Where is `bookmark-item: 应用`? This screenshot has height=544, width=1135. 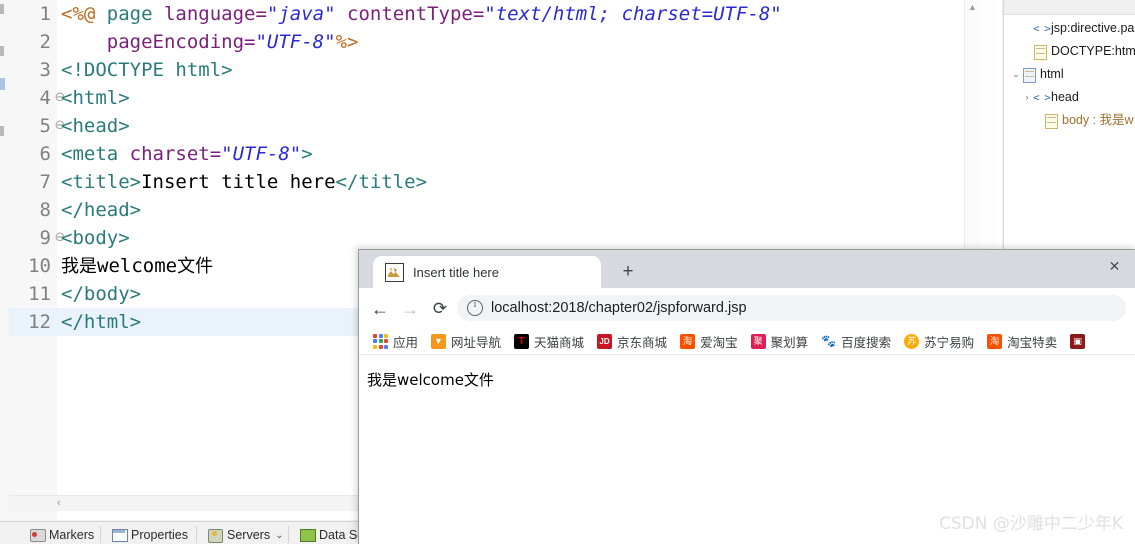
bookmark-item: 应用 is located at coordinates (395, 341).